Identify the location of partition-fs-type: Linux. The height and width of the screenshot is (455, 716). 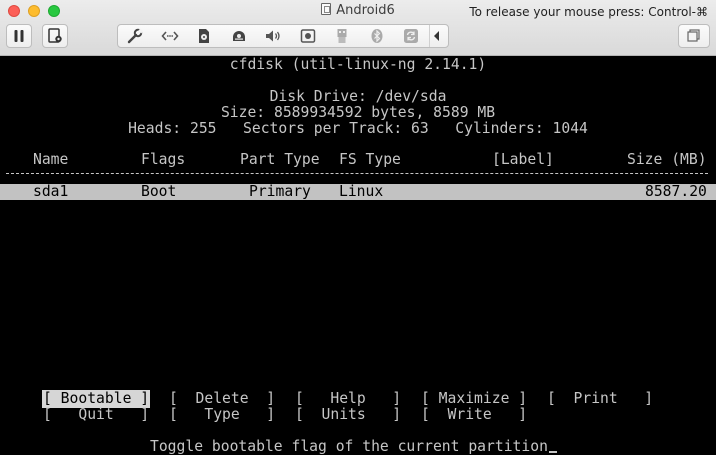
(361, 191).